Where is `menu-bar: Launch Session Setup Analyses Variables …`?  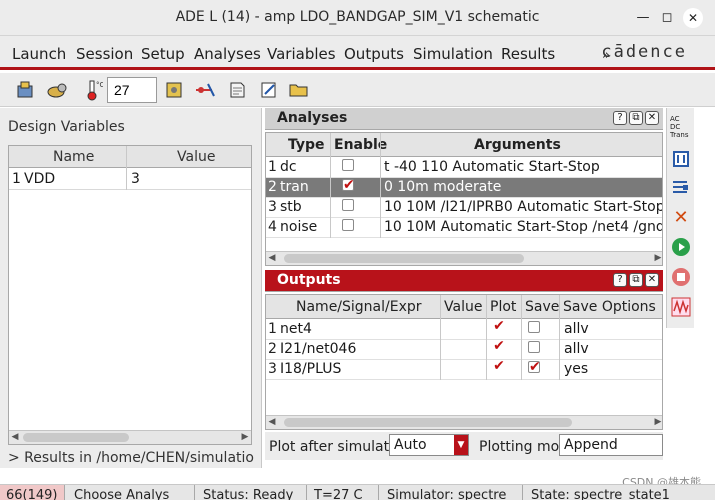 menu-bar: Launch Session Setup Analyses Variables … is located at coordinates (357, 53).